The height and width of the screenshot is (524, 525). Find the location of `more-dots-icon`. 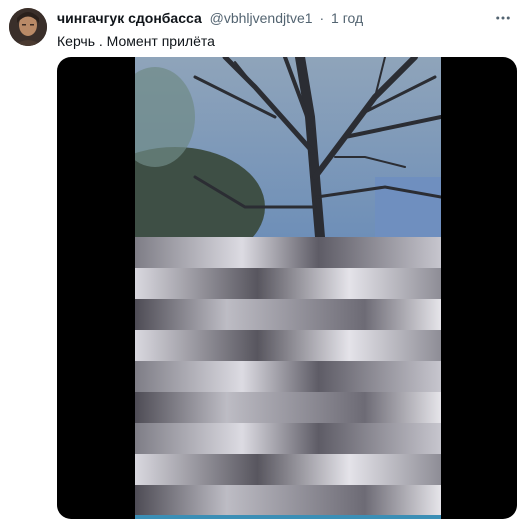

more-dots-icon is located at coordinates (503, 18).